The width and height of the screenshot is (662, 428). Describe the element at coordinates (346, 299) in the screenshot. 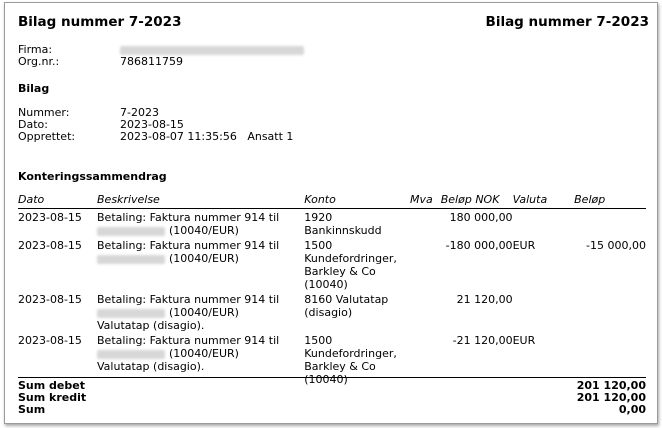

I see `konto-line: 8160 Valutatap` at that location.